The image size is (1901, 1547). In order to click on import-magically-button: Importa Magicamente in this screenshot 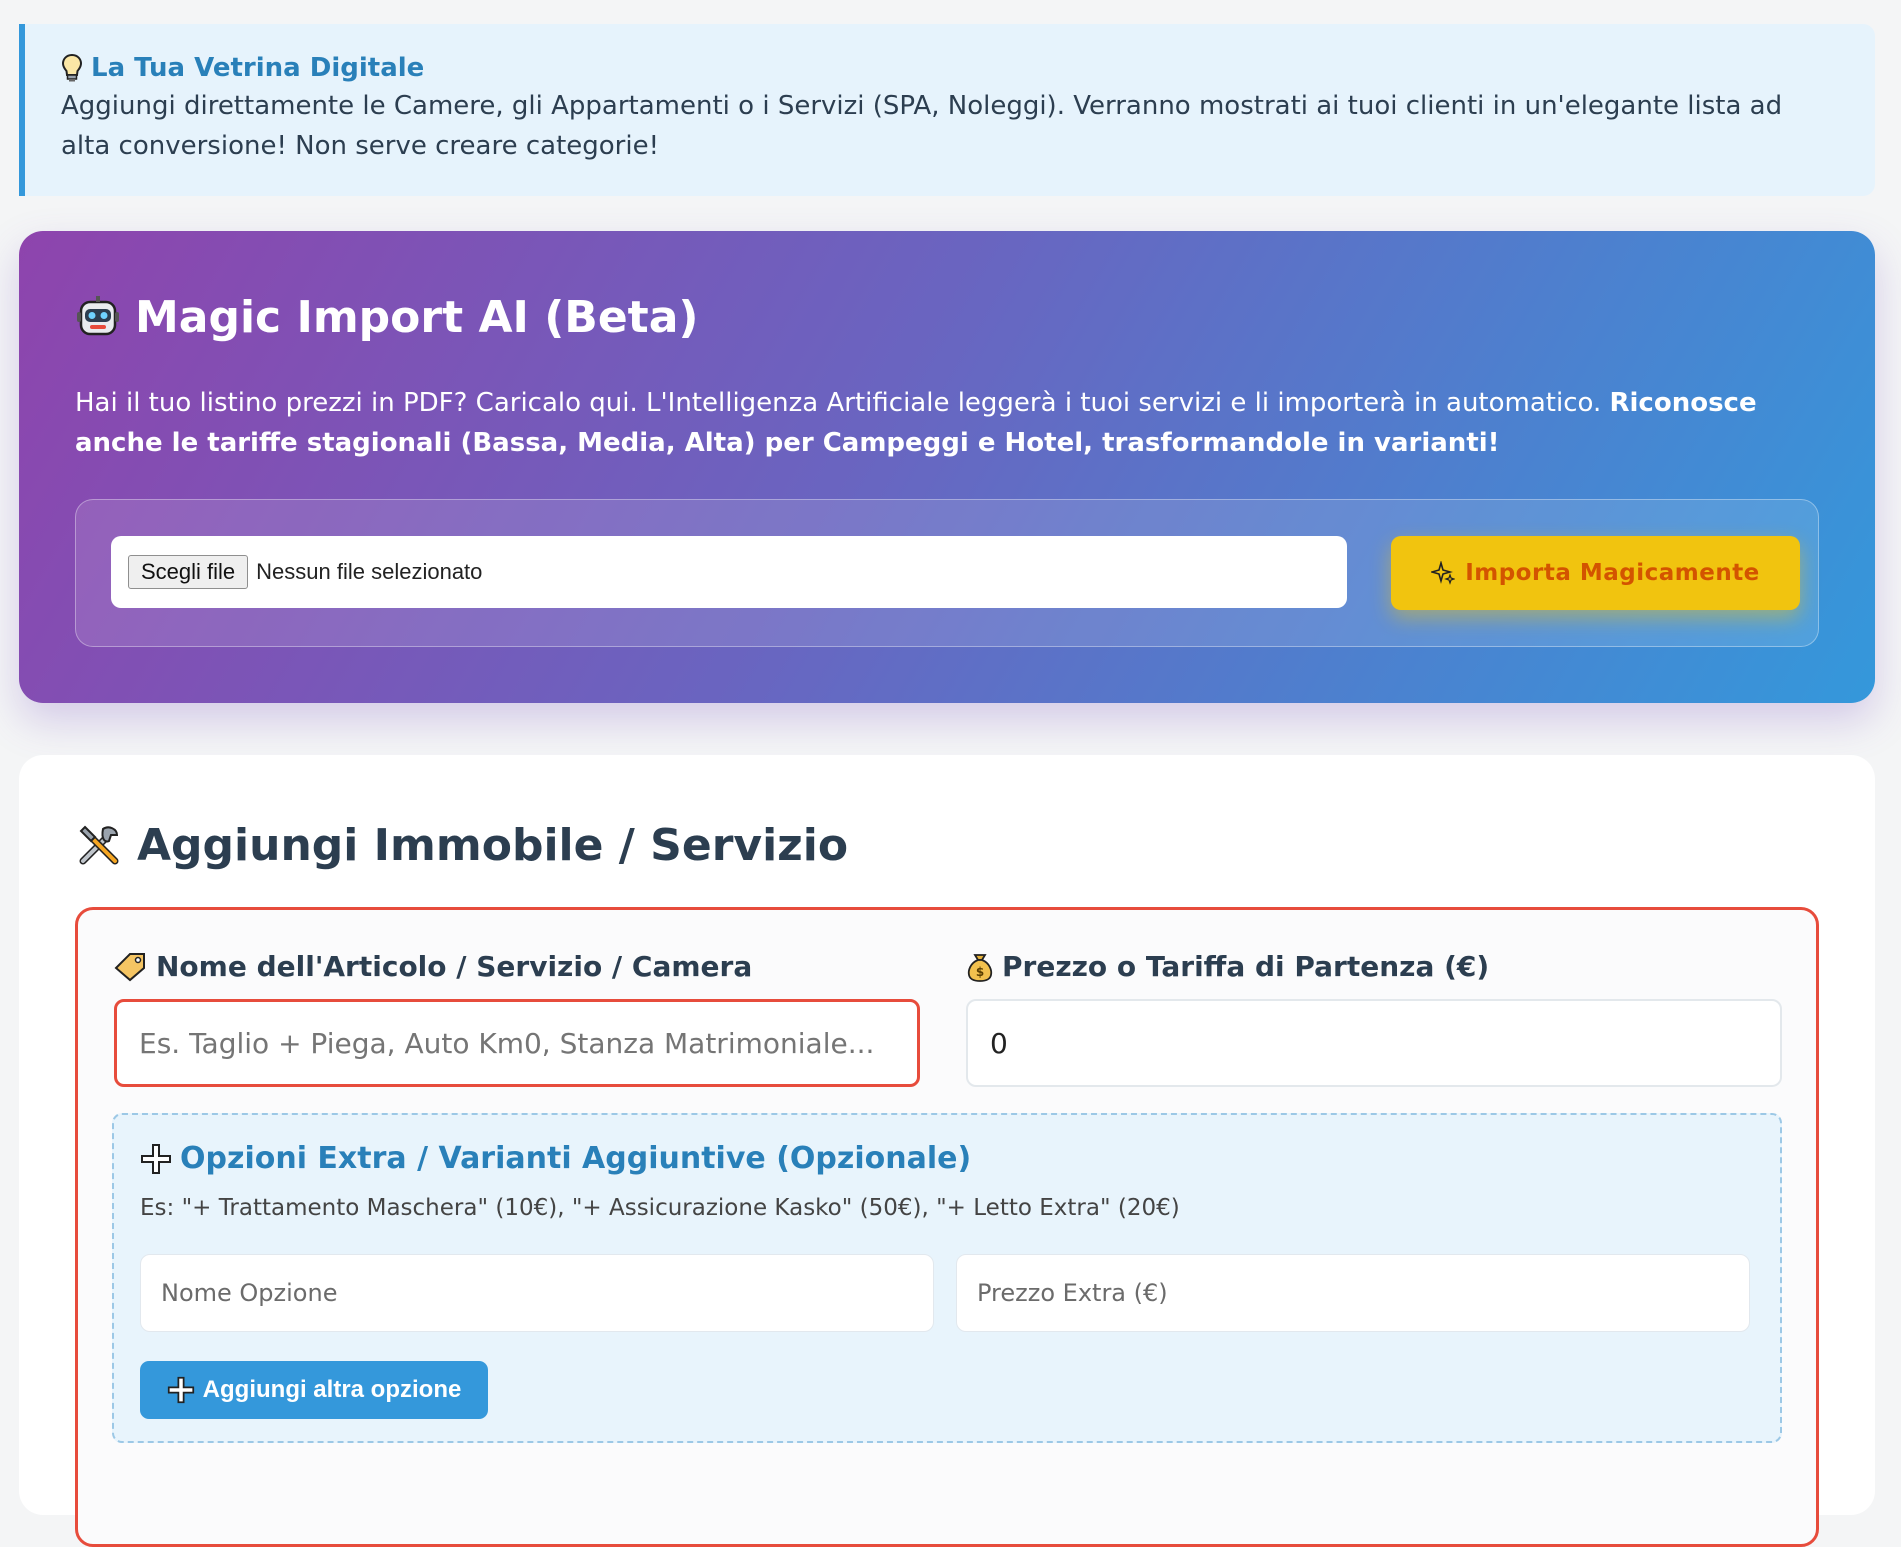, I will do `click(1595, 573)`.